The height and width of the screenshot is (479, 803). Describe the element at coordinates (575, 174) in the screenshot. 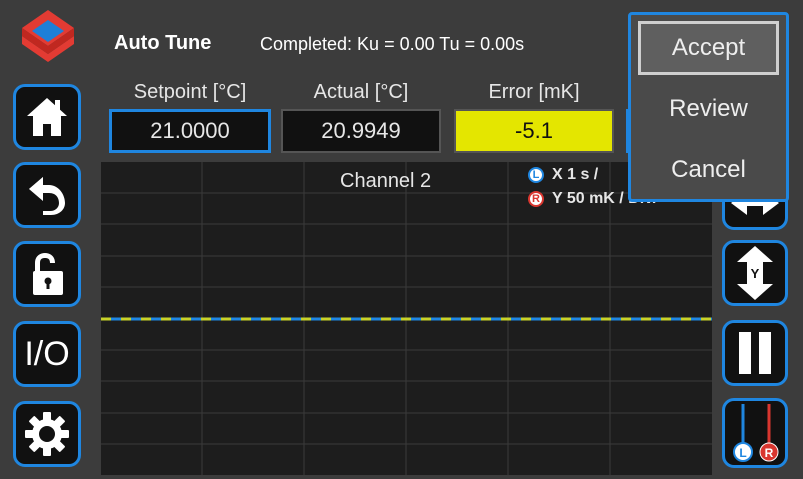

I see `legend-x-text: X 1 s /` at that location.